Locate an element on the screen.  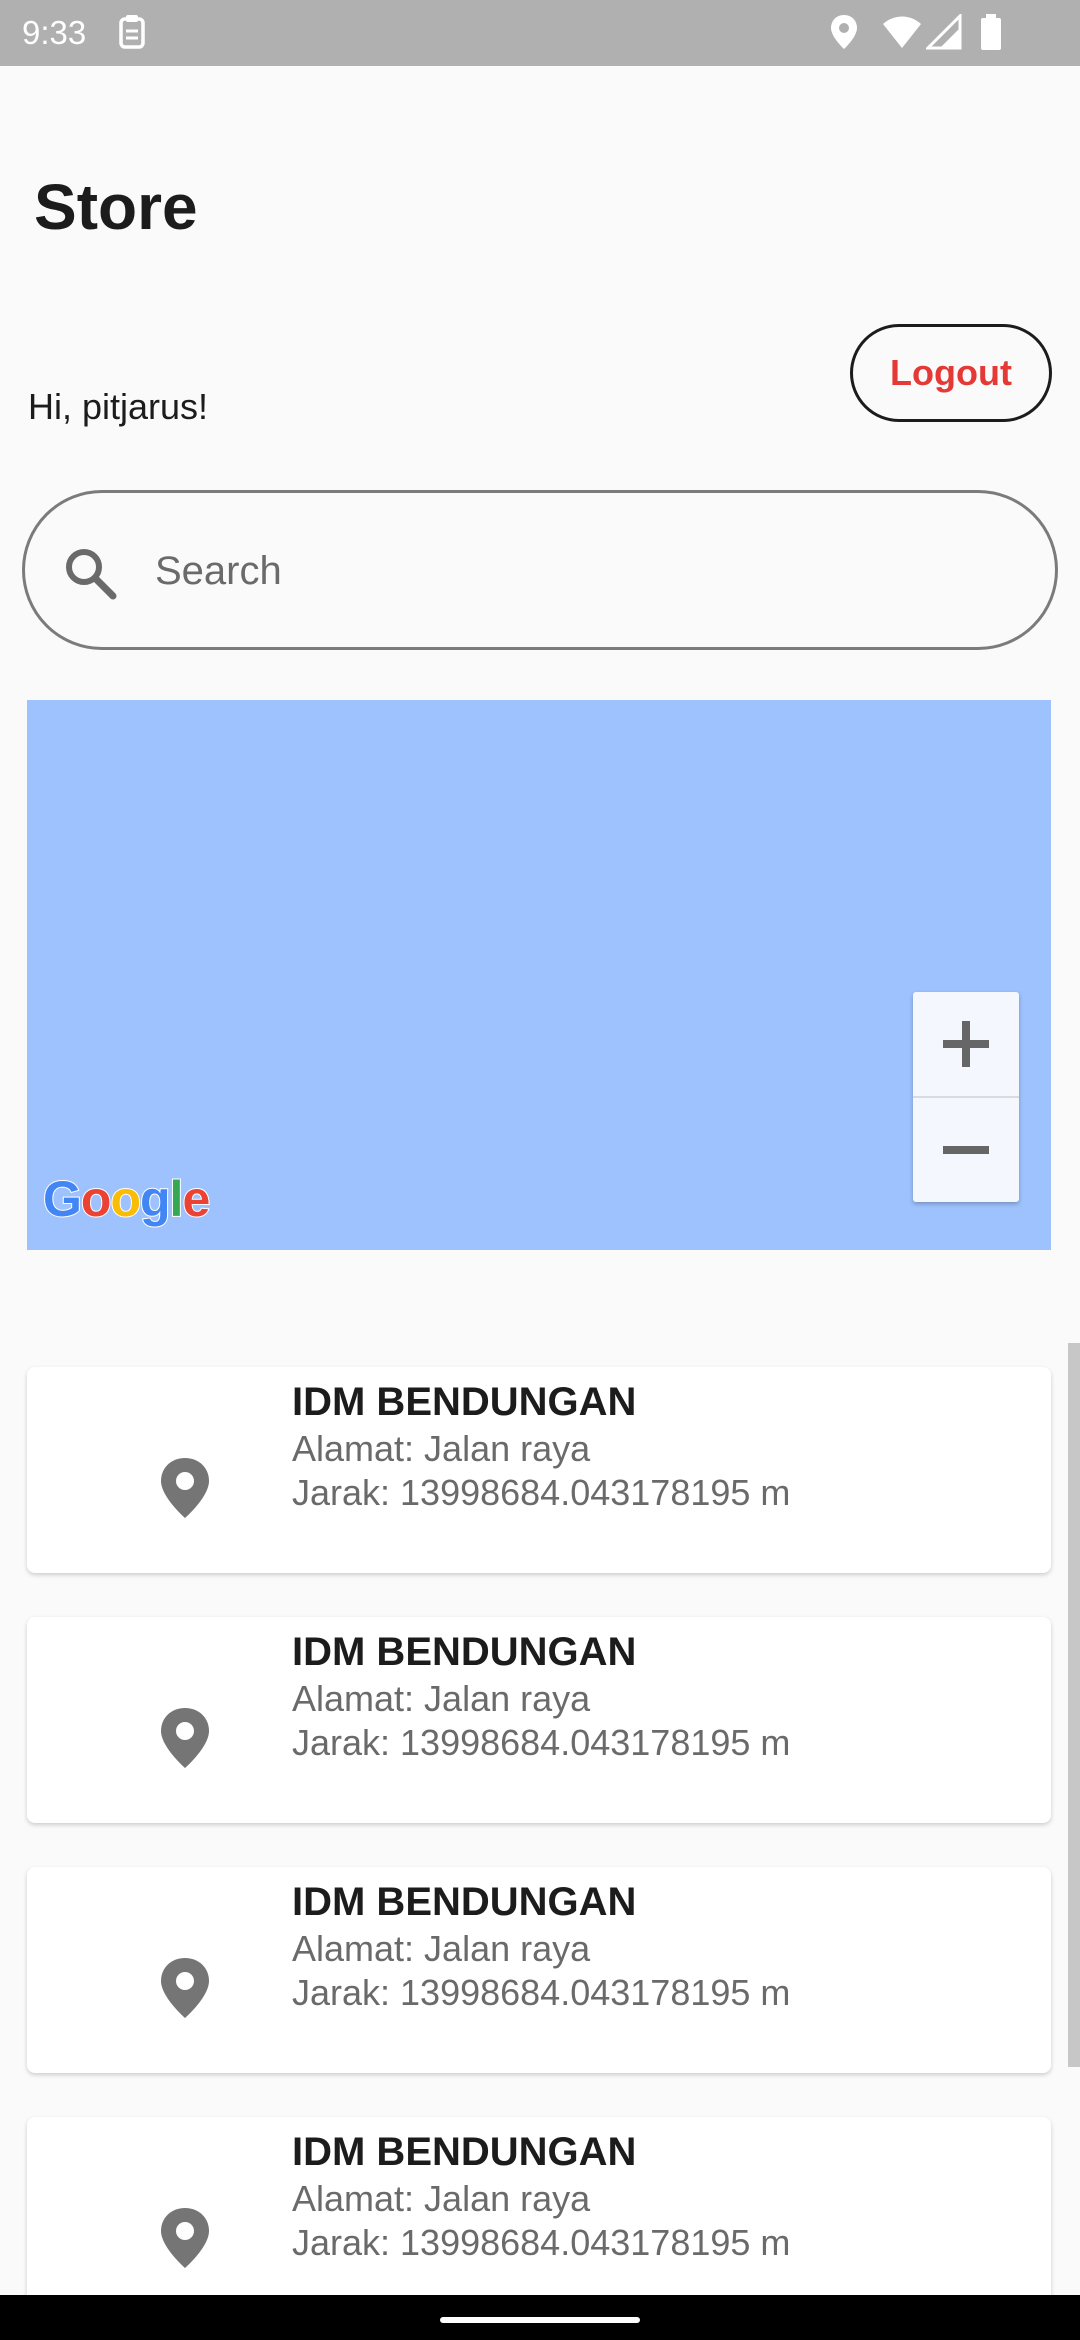
zoom-in-button is located at coordinates (966, 1044).